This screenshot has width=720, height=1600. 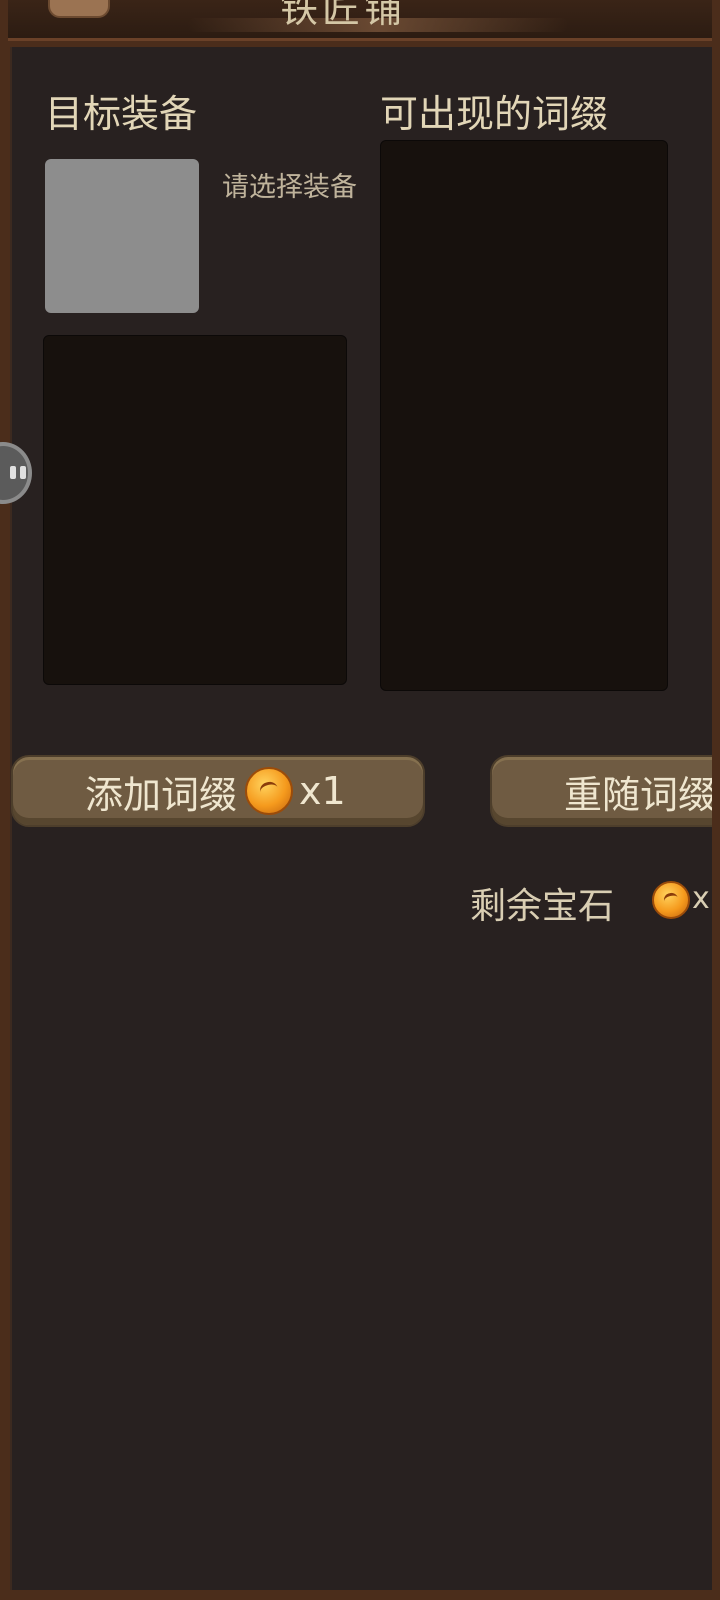 I want to click on add-affix-label: 添加词缀, so click(x=161, y=794).